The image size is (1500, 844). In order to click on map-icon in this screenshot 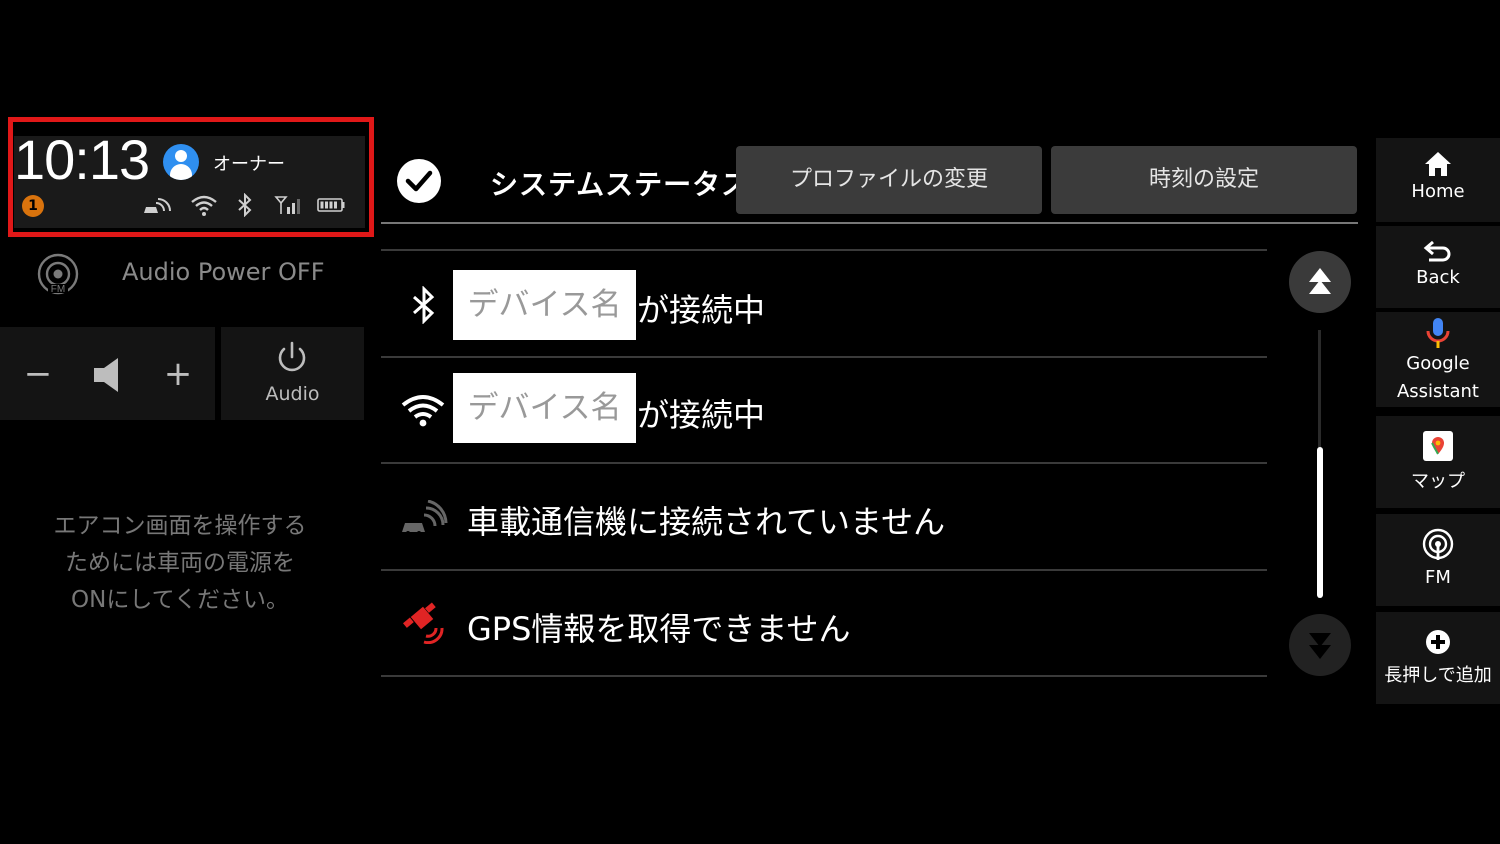, I will do `click(1438, 446)`.